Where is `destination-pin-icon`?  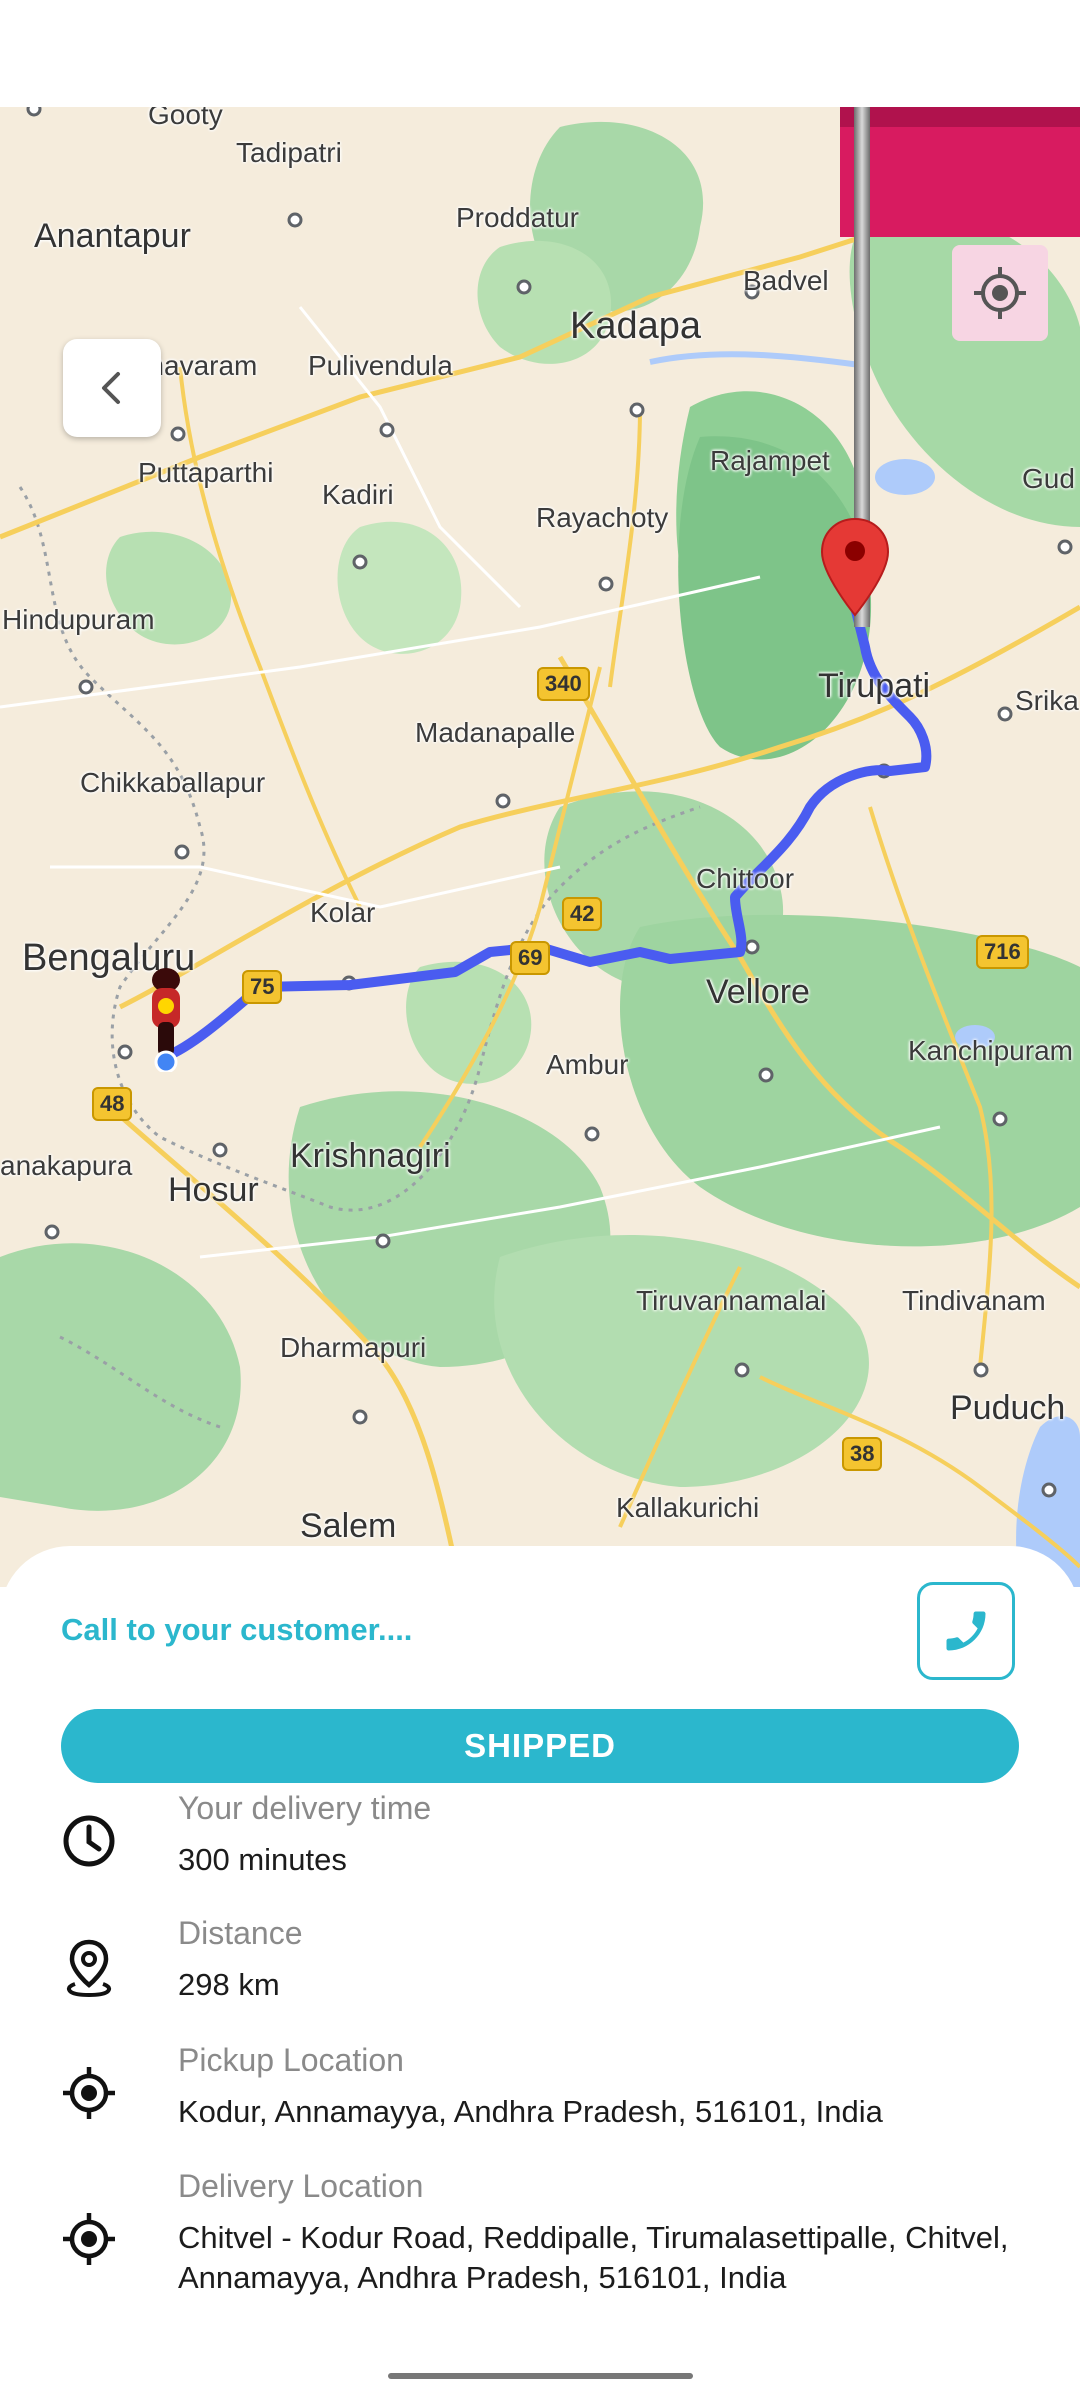 destination-pin-icon is located at coordinates (855, 567).